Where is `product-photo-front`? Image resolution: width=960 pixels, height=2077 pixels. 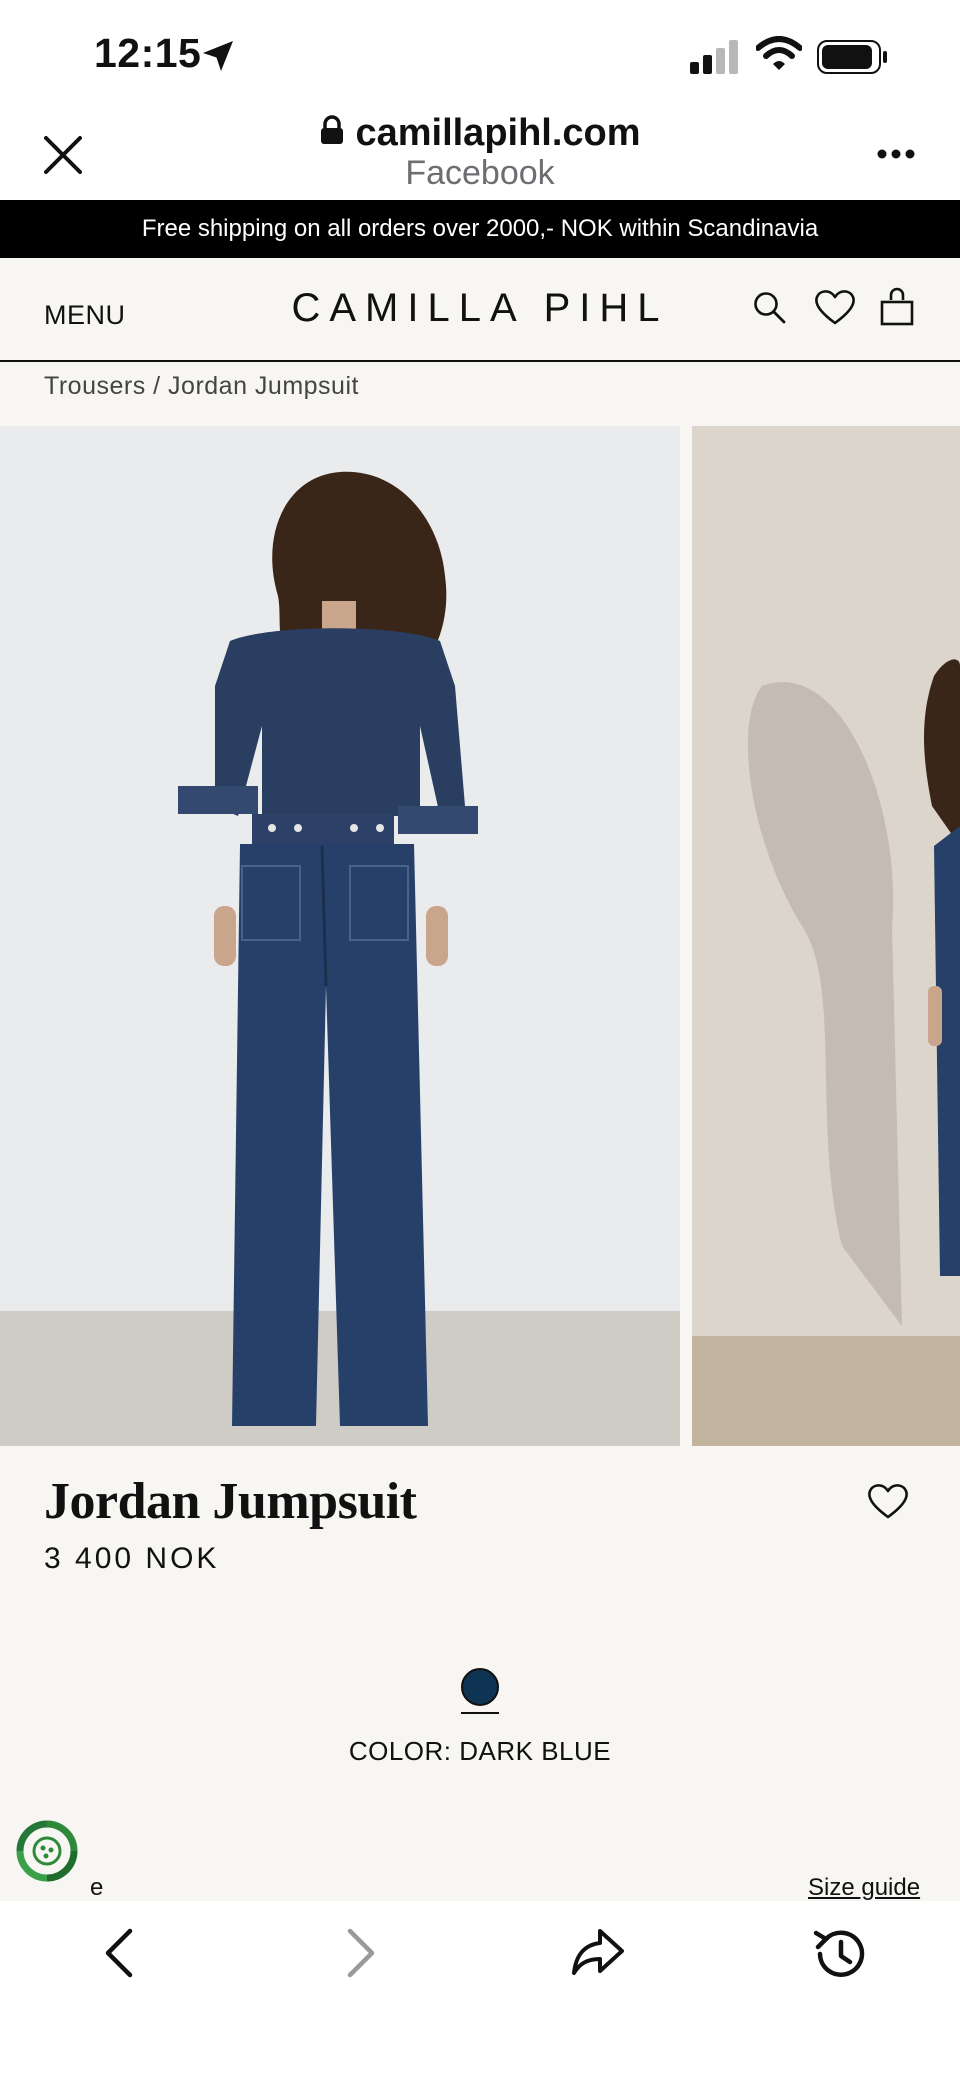
product-photo-front is located at coordinates (826, 936).